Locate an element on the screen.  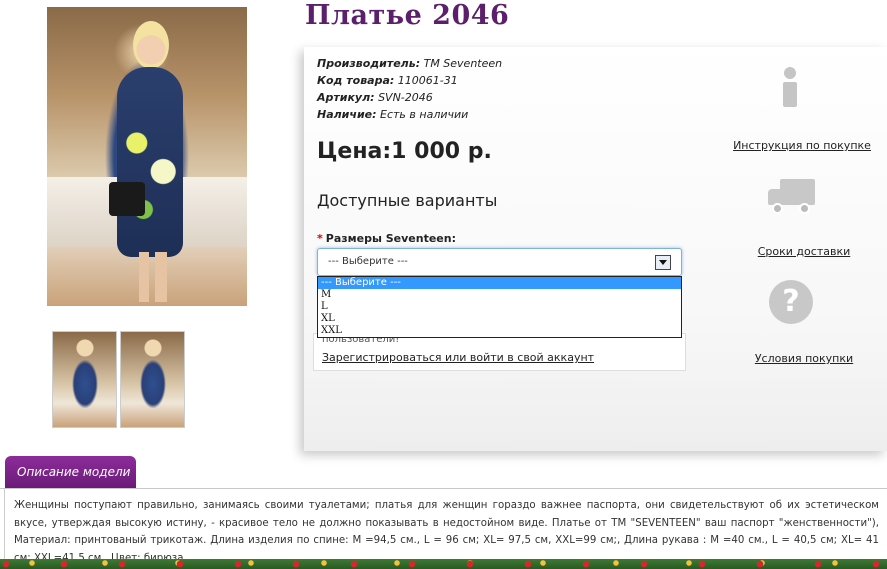
variants-heading: Доступные варианты is located at coordinates (407, 200).